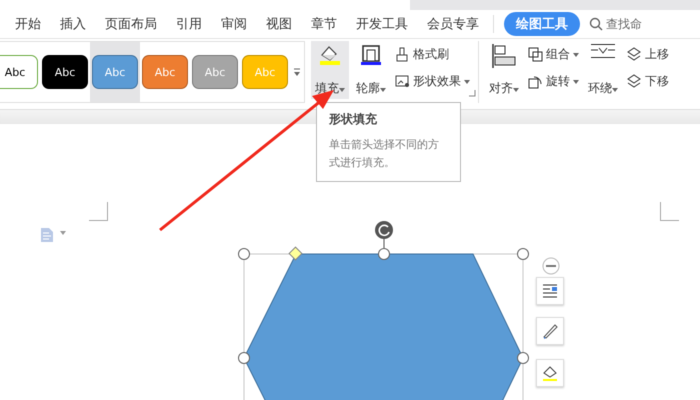 The height and width of the screenshot is (400, 700). I want to click on layout-icon, so click(550, 291).